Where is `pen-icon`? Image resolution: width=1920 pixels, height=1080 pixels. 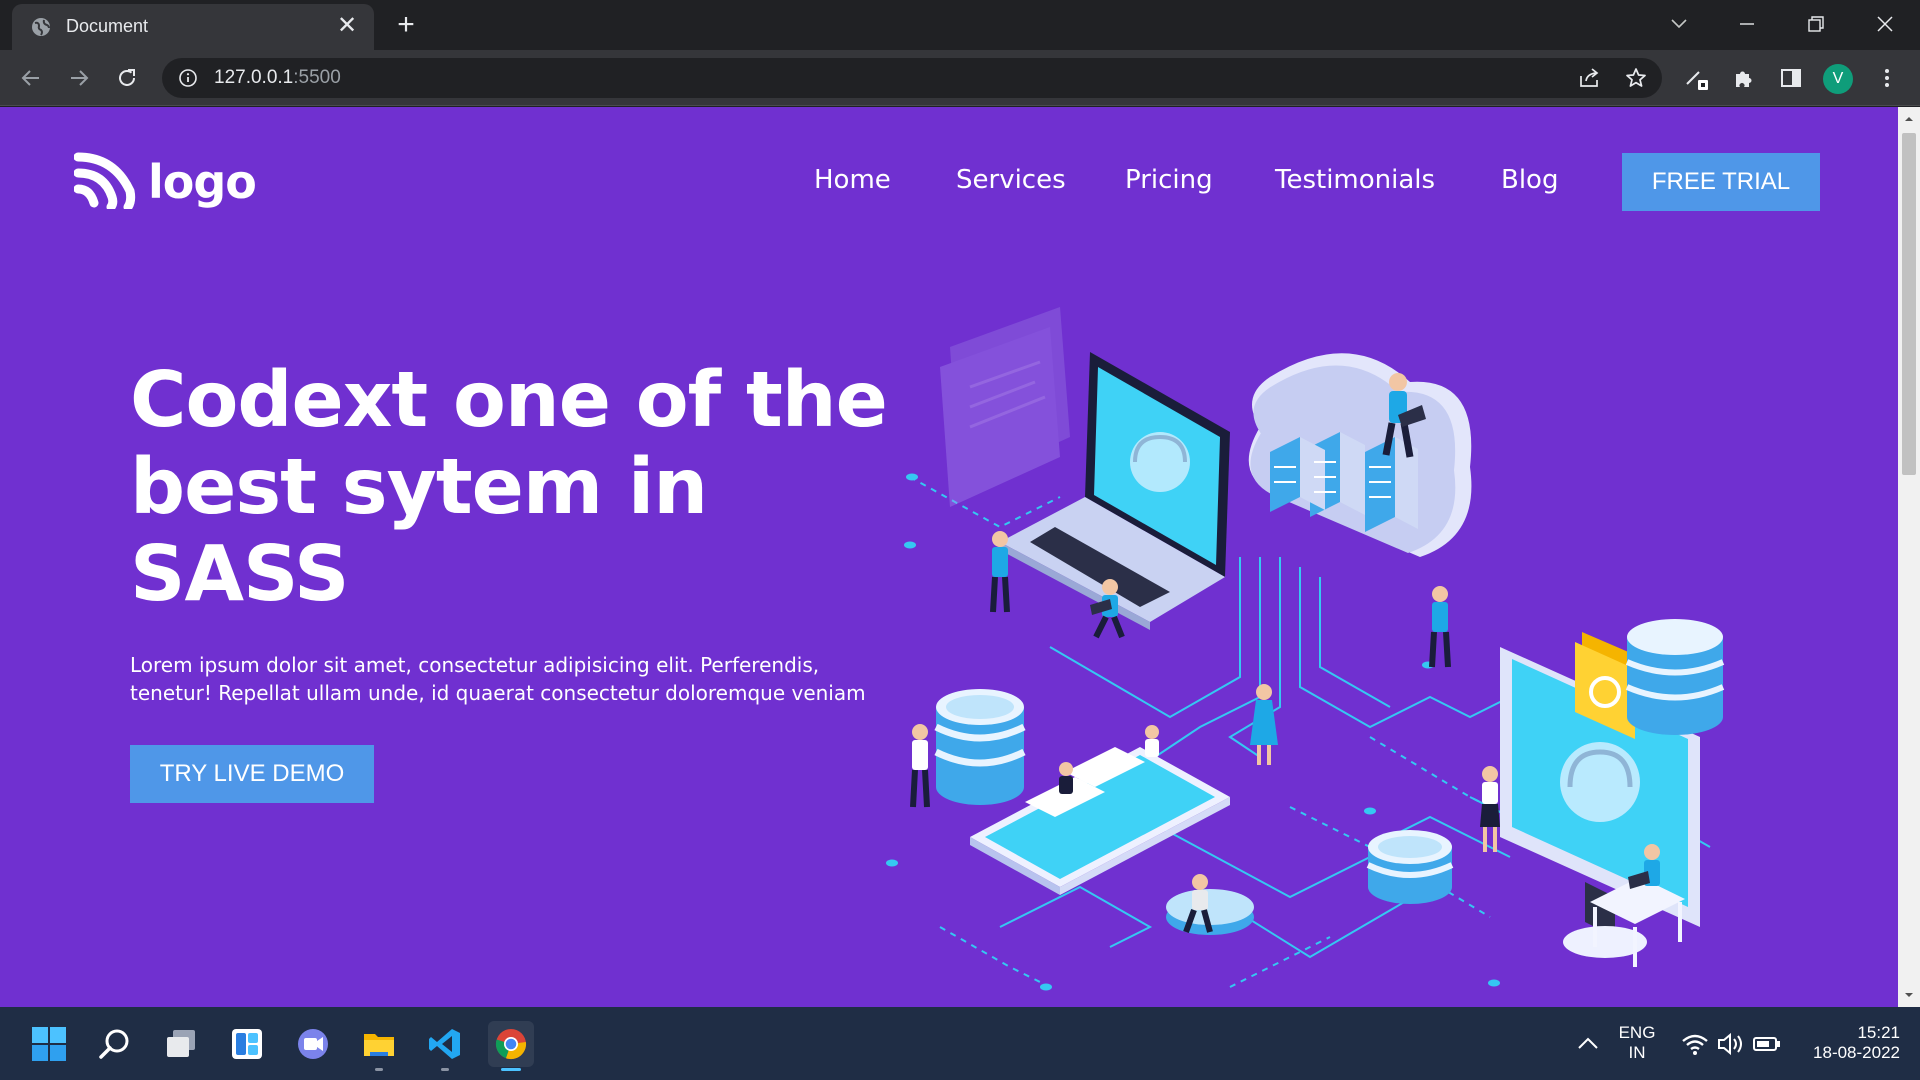
pen-icon is located at coordinates (1697, 80).